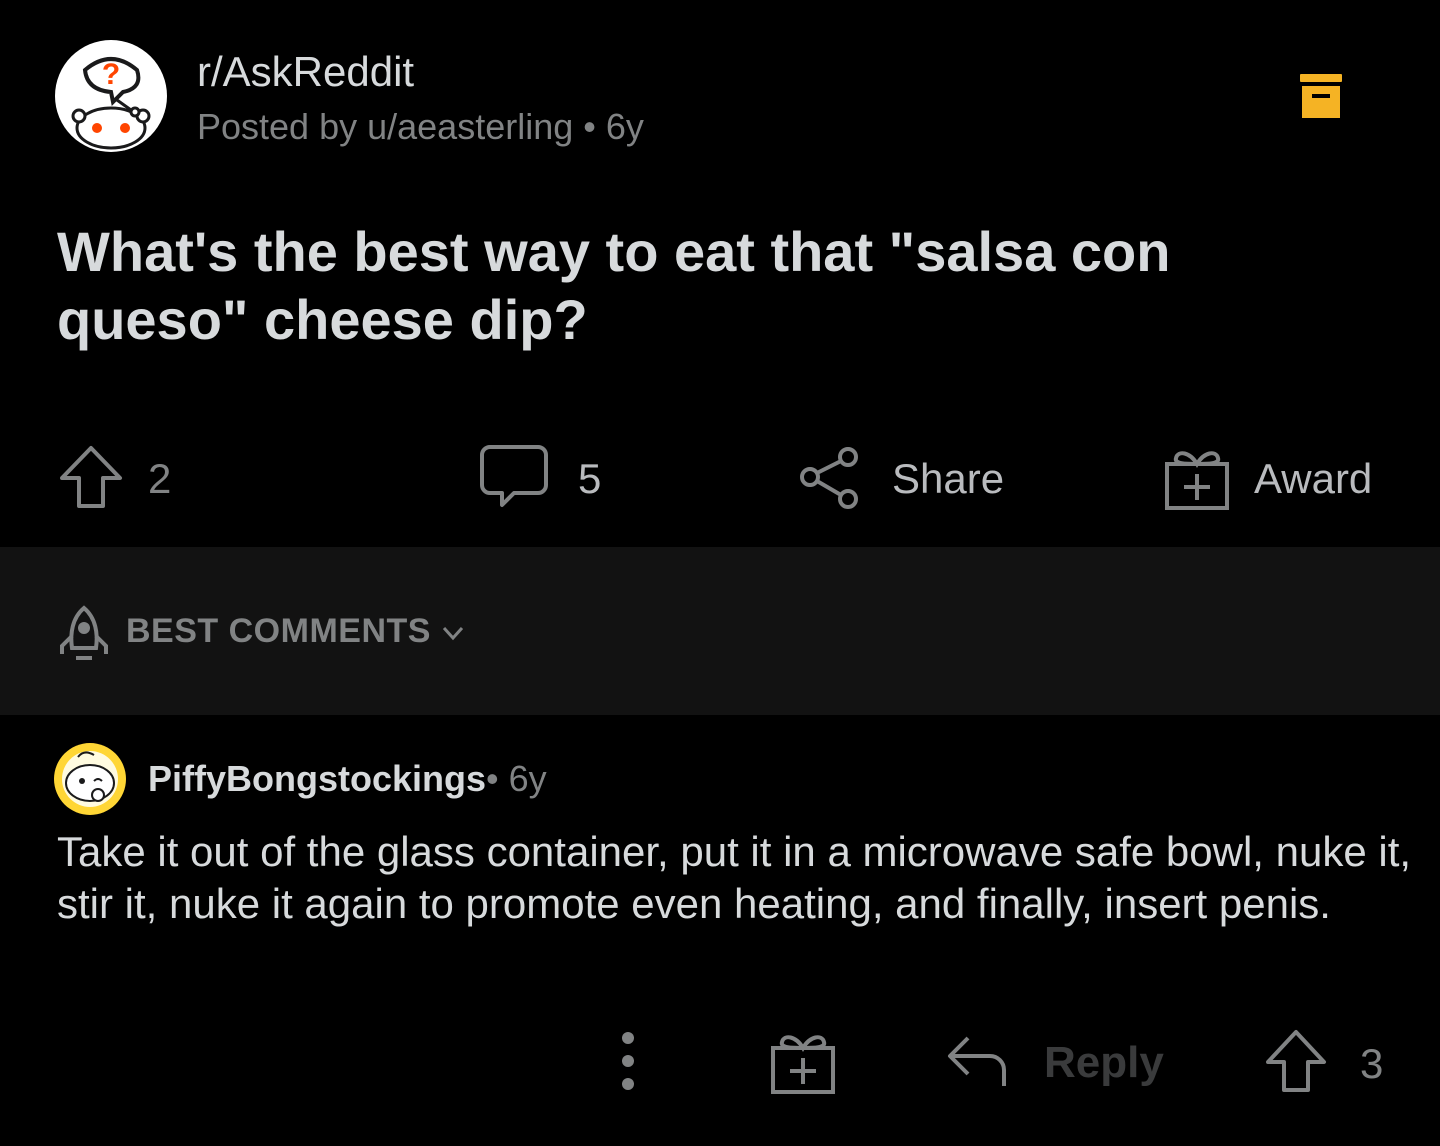 Image resolution: width=1440 pixels, height=1146 pixels. Describe the element at coordinates (278, 631) in the screenshot. I see `sort-label: BEST COMMENTS` at that location.